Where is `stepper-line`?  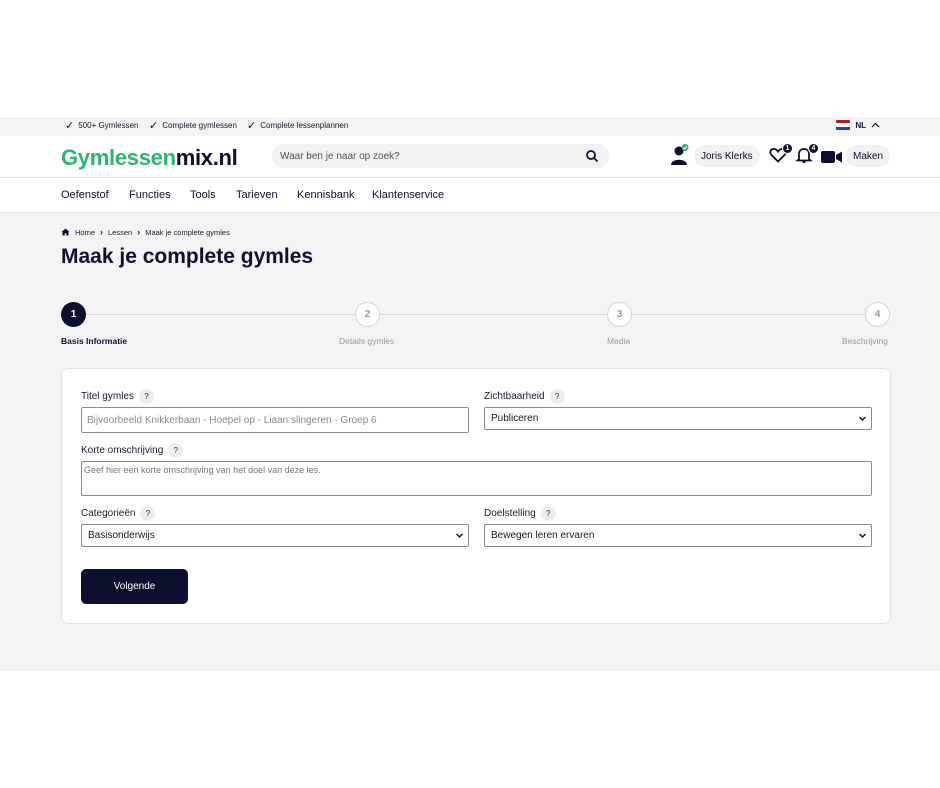 stepper-line is located at coordinates (476, 314).